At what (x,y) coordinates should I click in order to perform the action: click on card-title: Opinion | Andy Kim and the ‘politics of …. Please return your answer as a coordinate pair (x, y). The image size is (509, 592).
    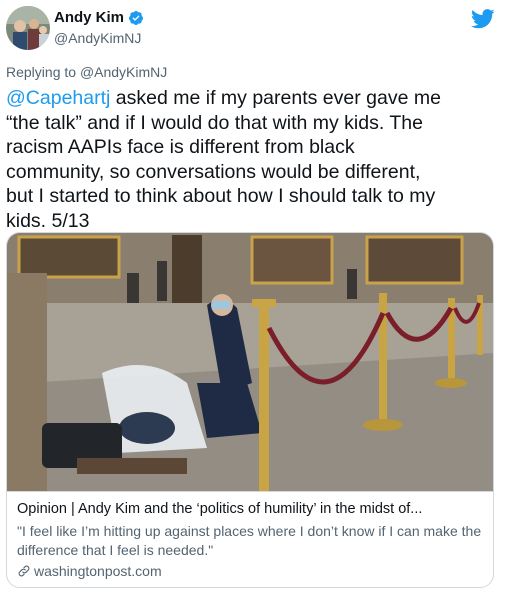
    Looking at the image, I should click on (250, 509).